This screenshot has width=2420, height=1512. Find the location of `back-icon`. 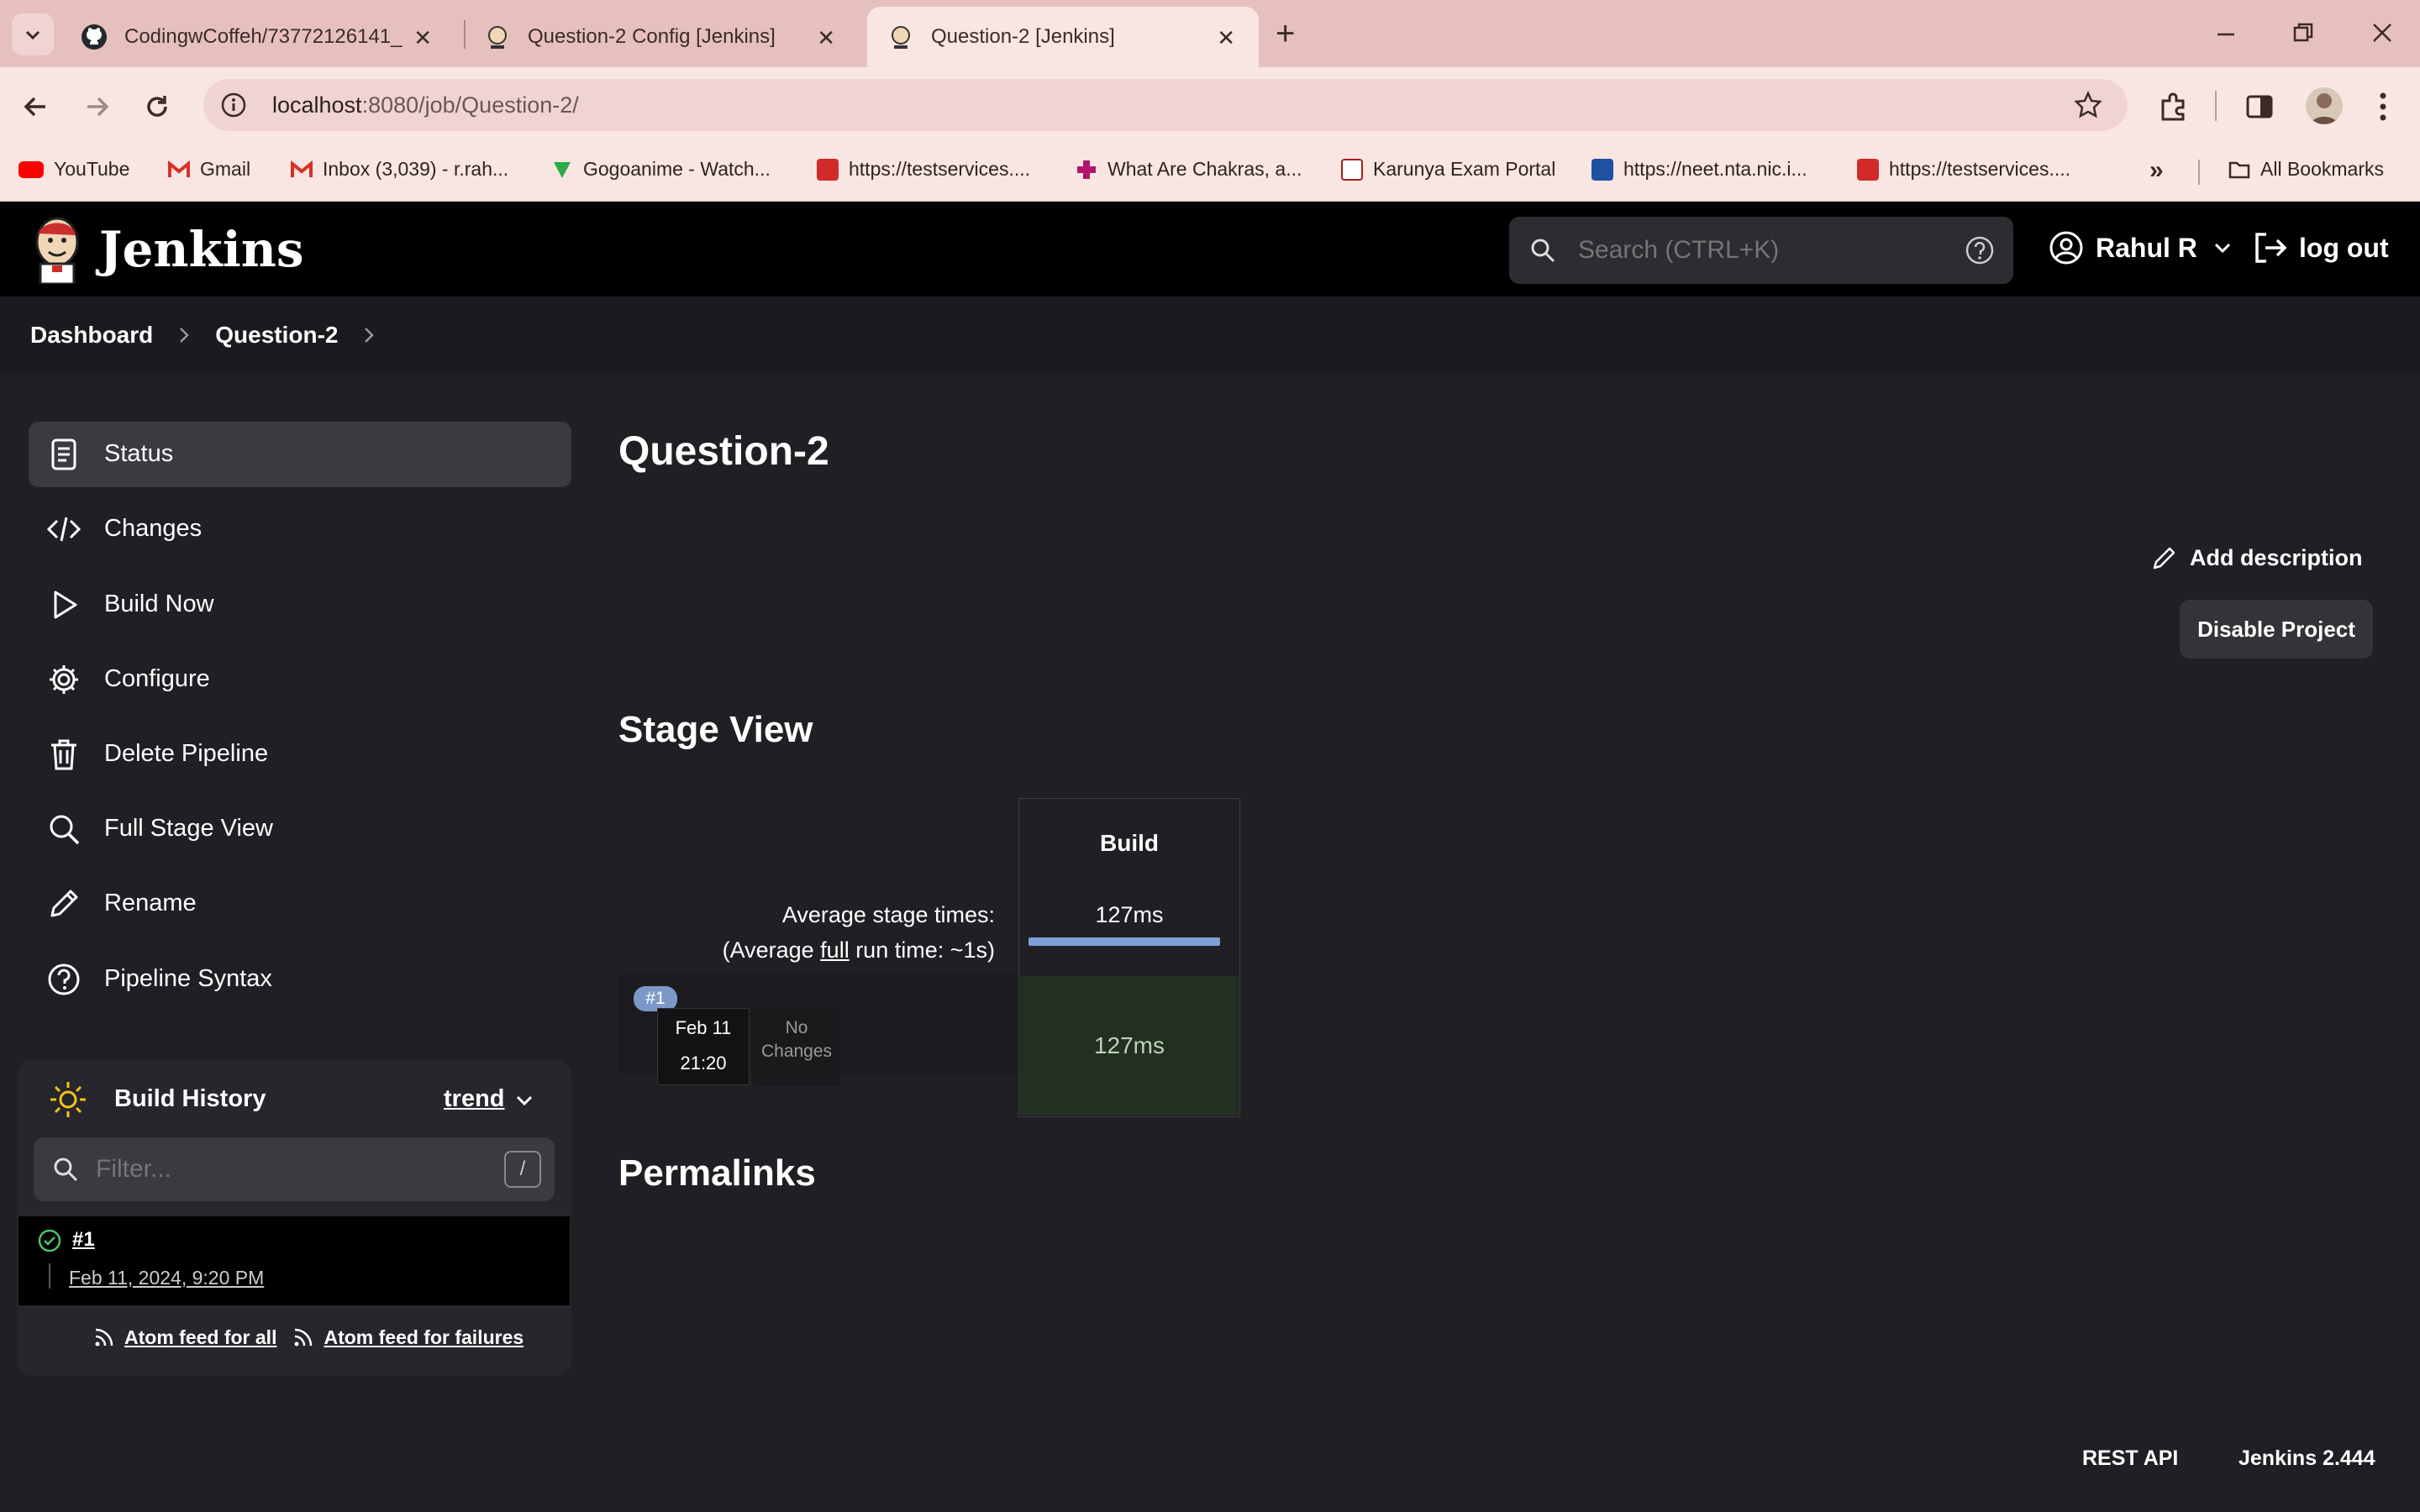

back-icon is located at coordinates (36, 106).